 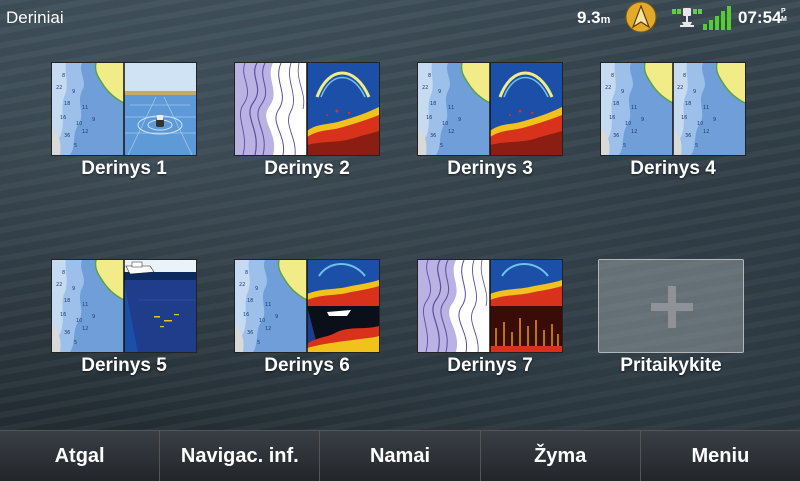 I want to click on clock-time: 07:54, so click(x=760, y=17).